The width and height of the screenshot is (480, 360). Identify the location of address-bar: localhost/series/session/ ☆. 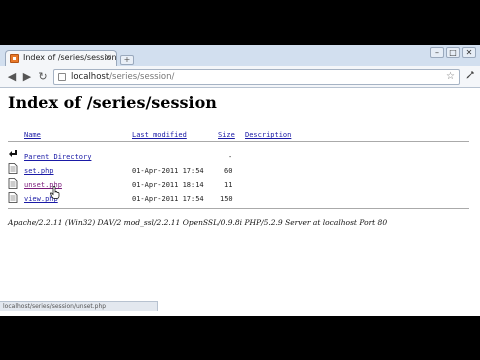
(256, 77).